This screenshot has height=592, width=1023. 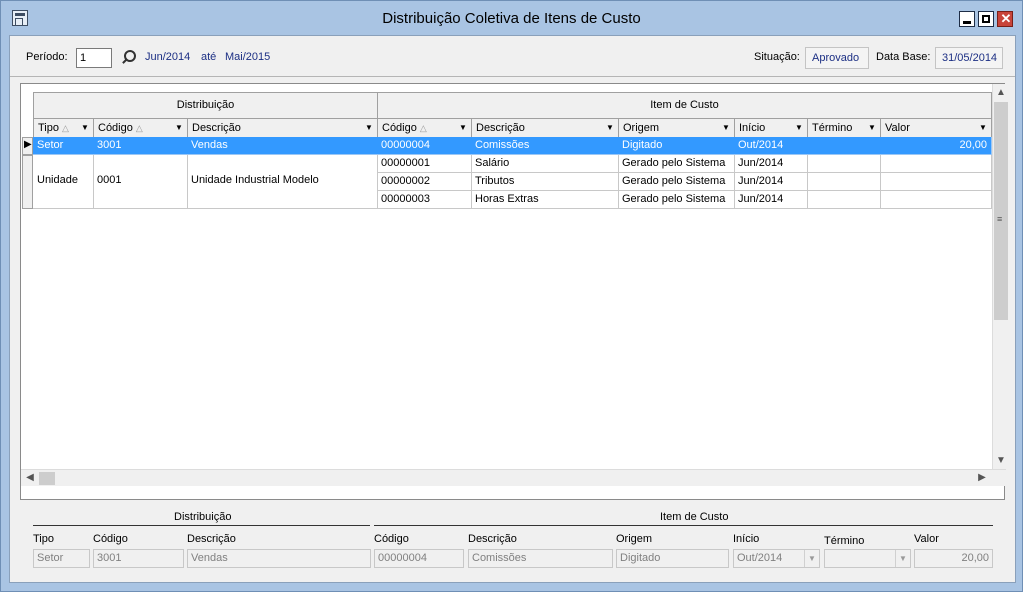 I want to click on current-row-arrow-icon: ▶, so click(x=28, y=144).